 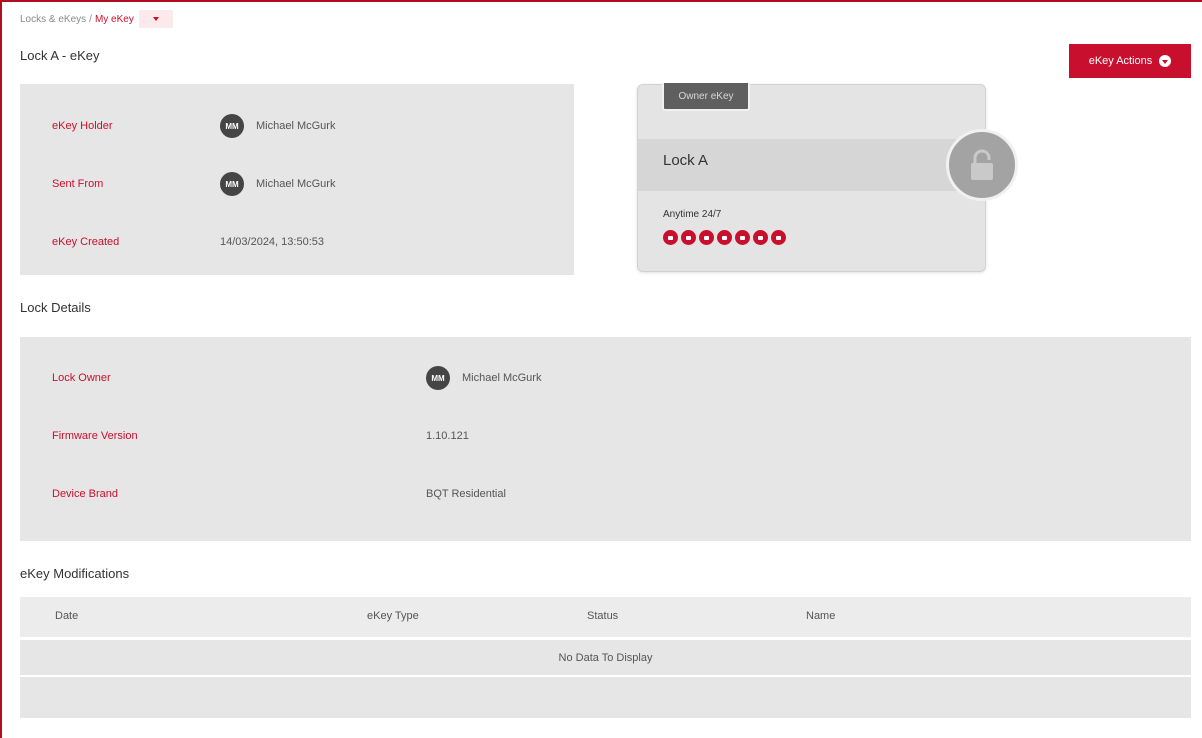 What do you see at coordinates (982, 165) in the screenshot?
I see `padlock-icon` at bounding box center [982, 165].